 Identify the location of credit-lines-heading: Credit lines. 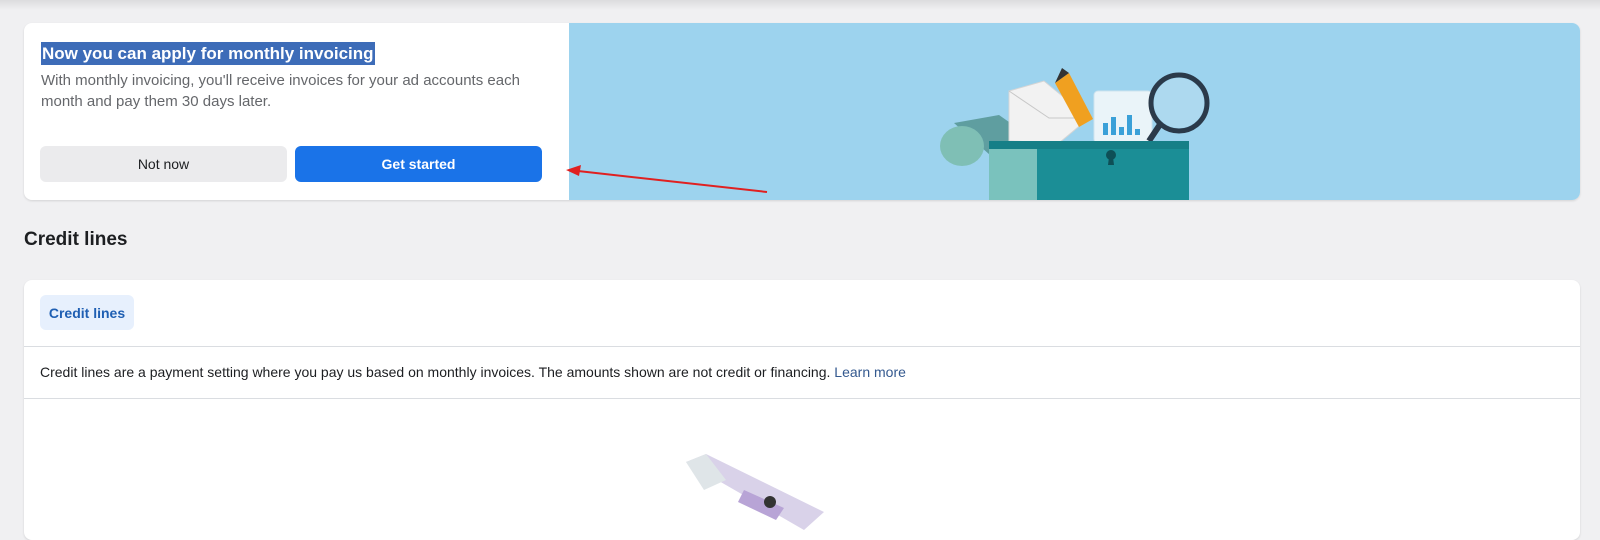
(76, 239).